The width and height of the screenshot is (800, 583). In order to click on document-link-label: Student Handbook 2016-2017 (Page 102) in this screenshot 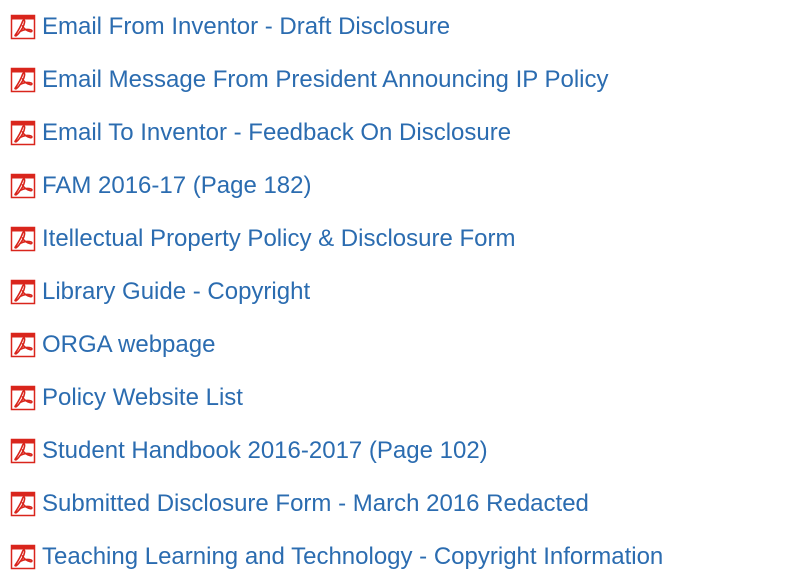, I will do `click(265, 450)`.